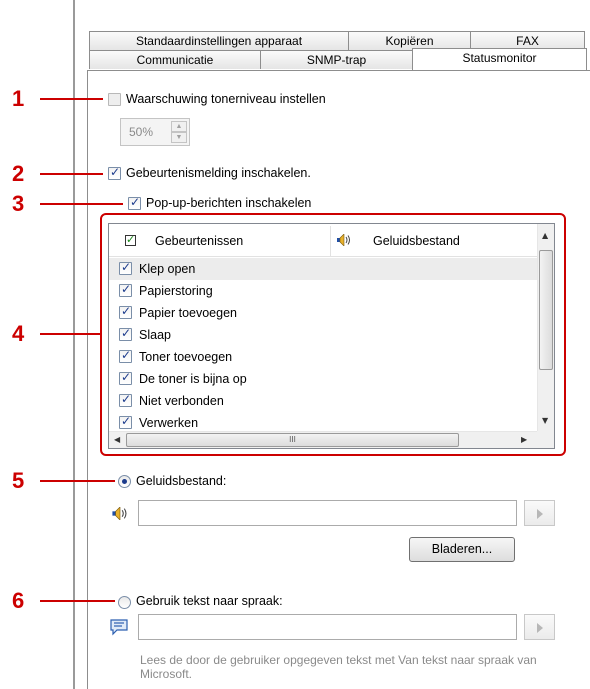 The height and width of the screenshot is (689, 590). What do you see at coordinates (218, 173) in the screenshot?
I see `event-notification-label: Gebeurtenismelding inschakelen.` at bounding box center [218, 173].